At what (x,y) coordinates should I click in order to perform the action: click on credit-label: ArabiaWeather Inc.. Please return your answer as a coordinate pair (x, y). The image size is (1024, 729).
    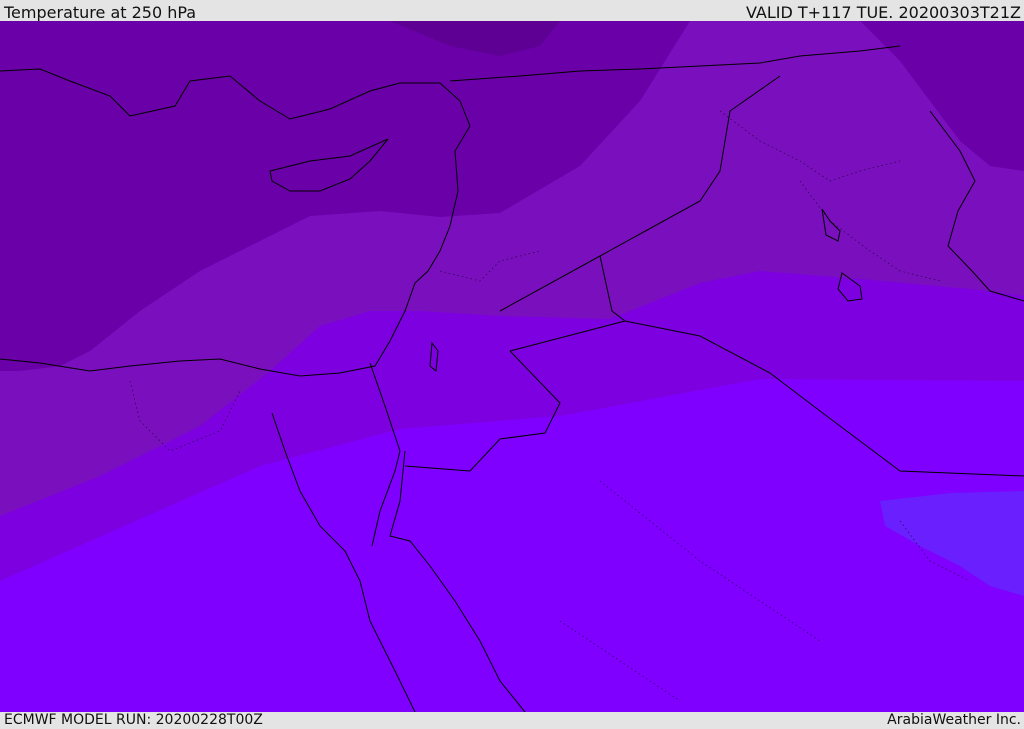
    Looking at the image, I should click on (954, 720).